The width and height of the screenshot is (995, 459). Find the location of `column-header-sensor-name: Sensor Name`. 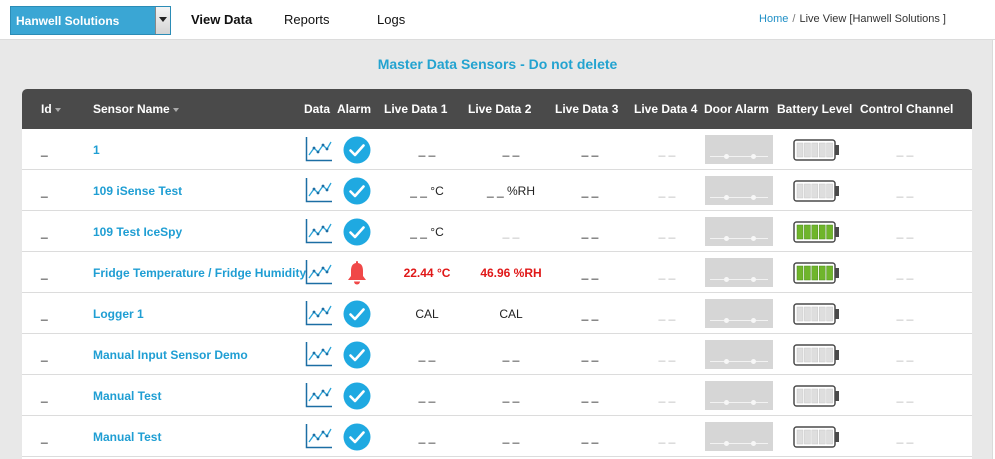

column-header-sensor-name: Sensor Name is located at coordinates (136, 109).